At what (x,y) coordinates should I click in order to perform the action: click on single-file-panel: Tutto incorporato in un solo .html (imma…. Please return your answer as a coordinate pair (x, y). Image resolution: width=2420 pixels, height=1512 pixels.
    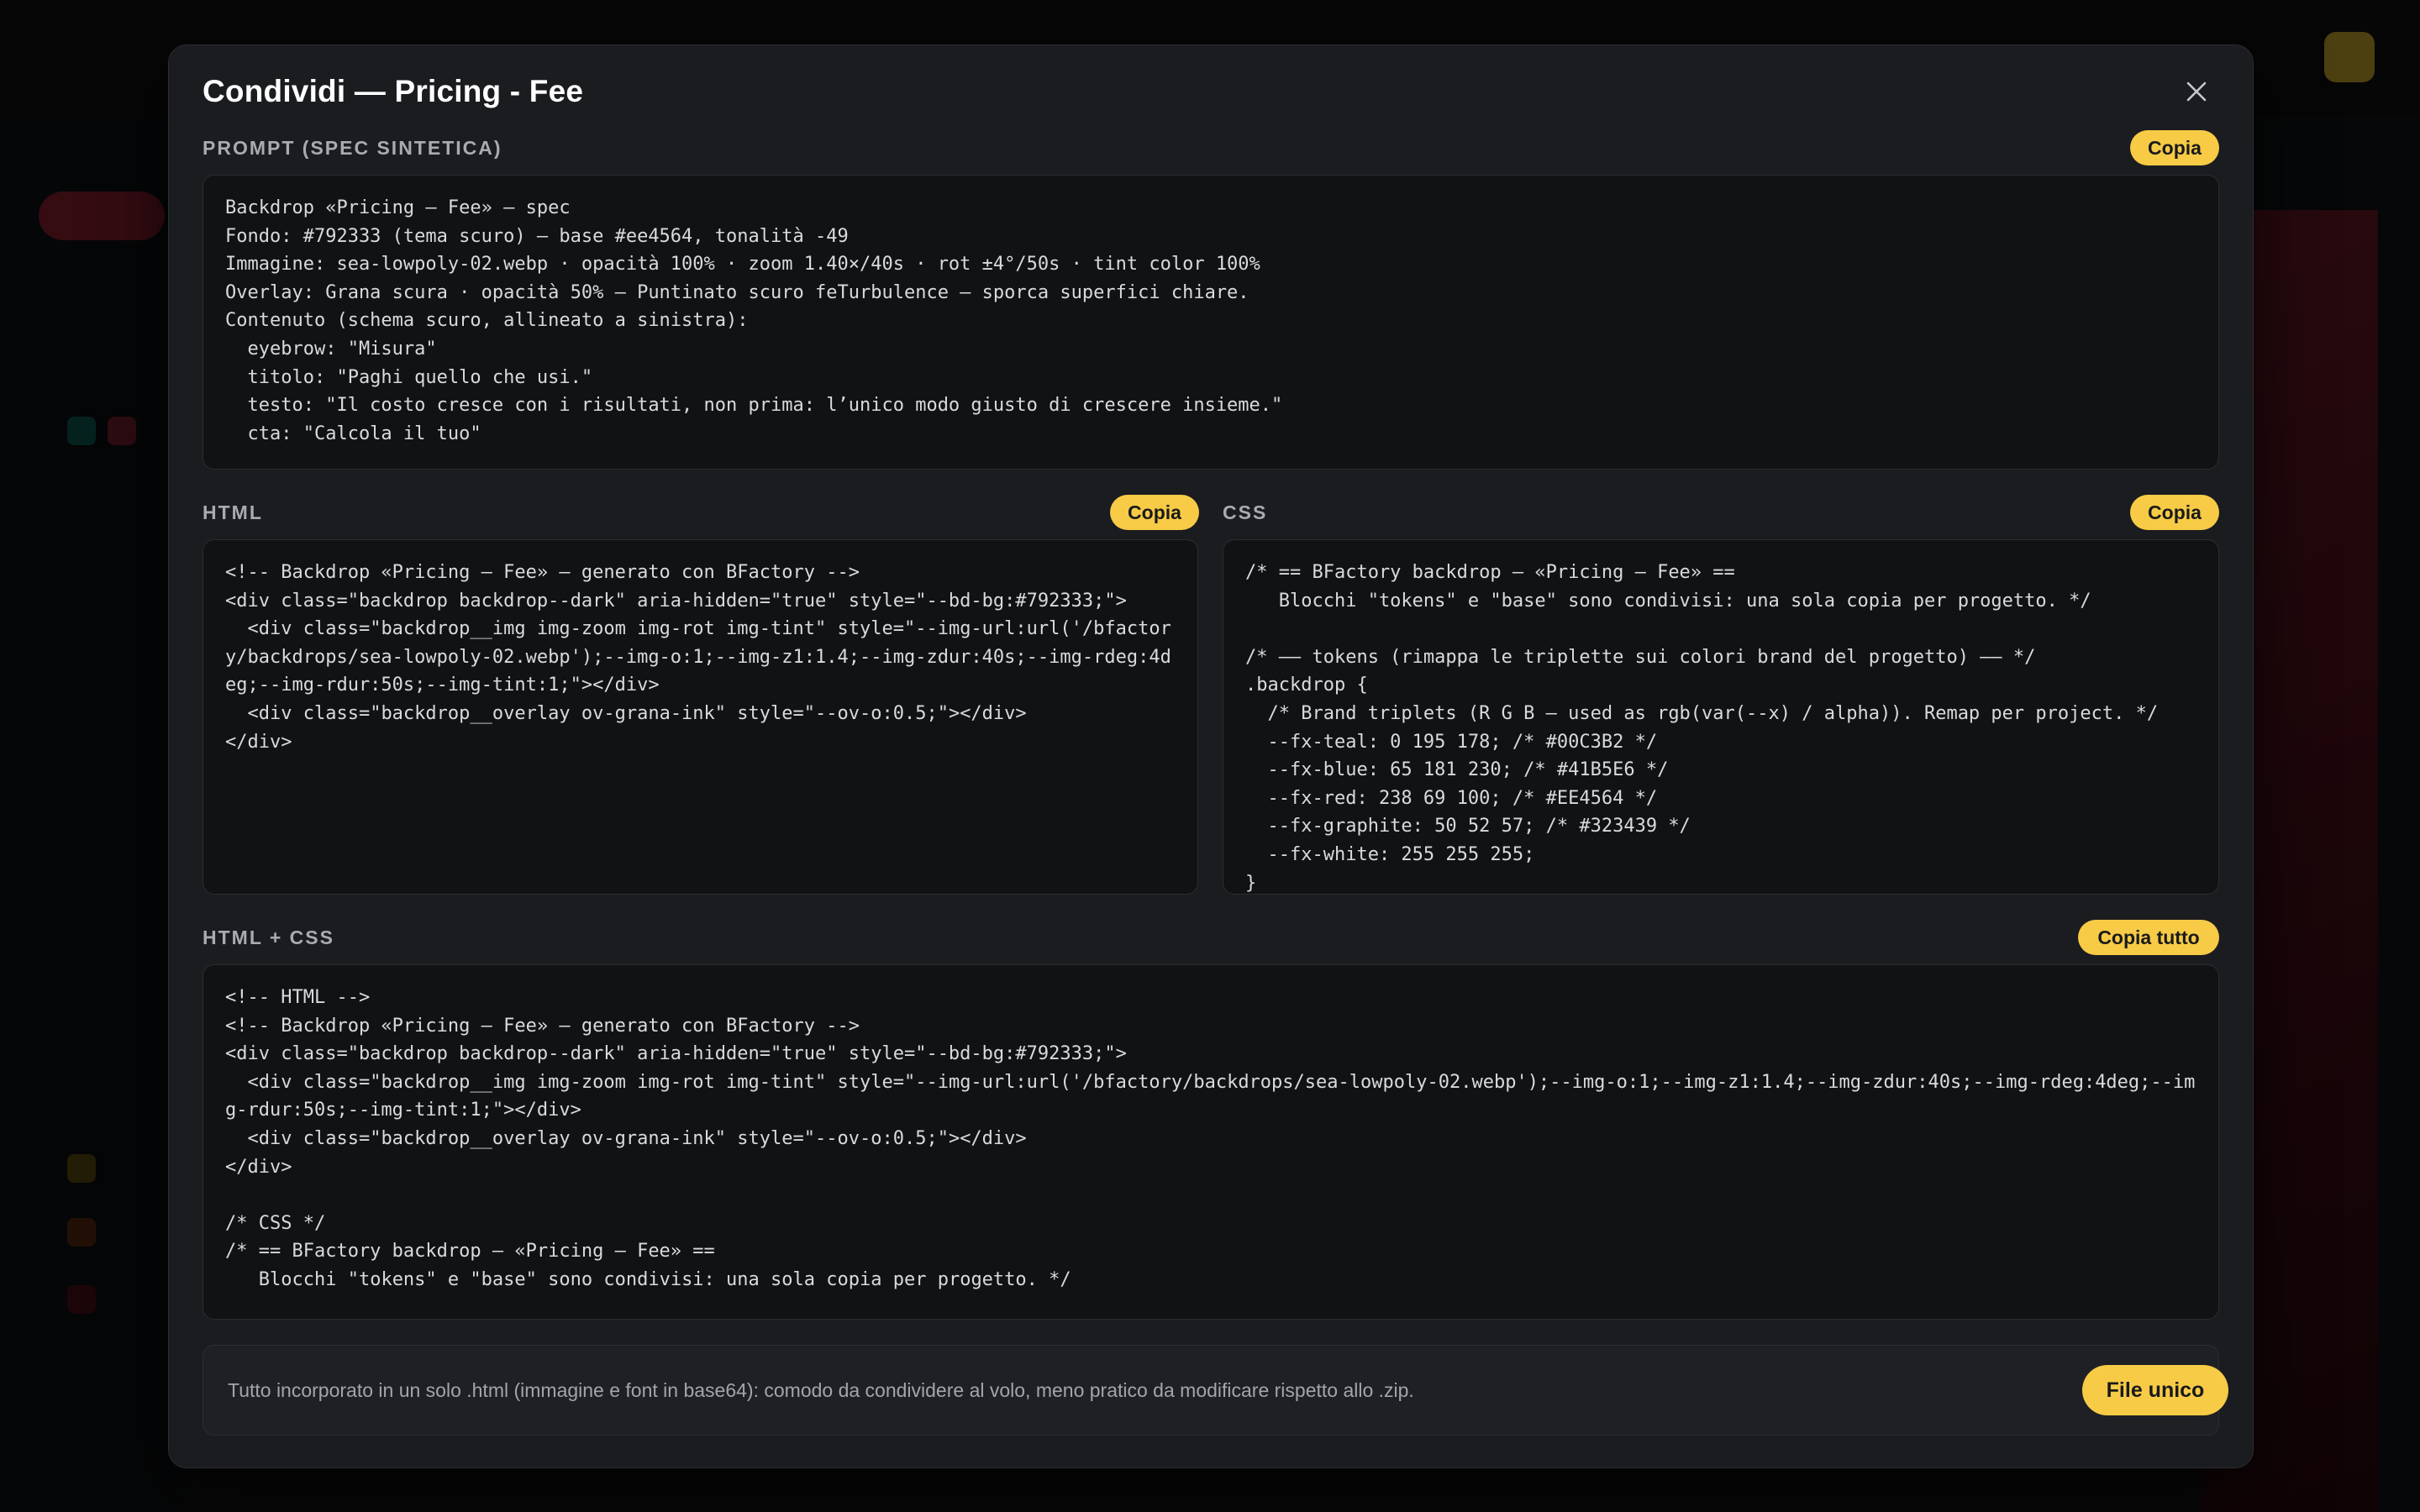
    Looking at the image, I should click on (1215, 1390).